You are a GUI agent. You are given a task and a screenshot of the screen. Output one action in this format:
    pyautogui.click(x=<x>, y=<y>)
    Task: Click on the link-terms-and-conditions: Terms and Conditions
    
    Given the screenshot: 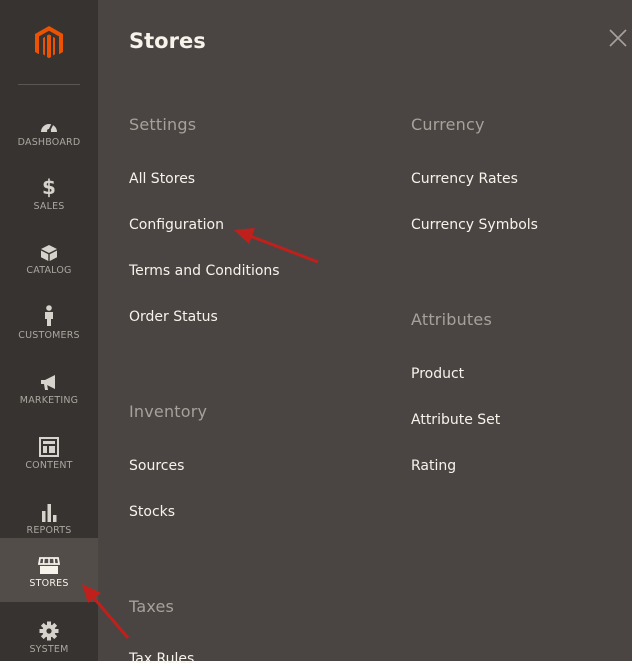 What is the action you would take?
    pyautogui.click(x=204, y=271)
    